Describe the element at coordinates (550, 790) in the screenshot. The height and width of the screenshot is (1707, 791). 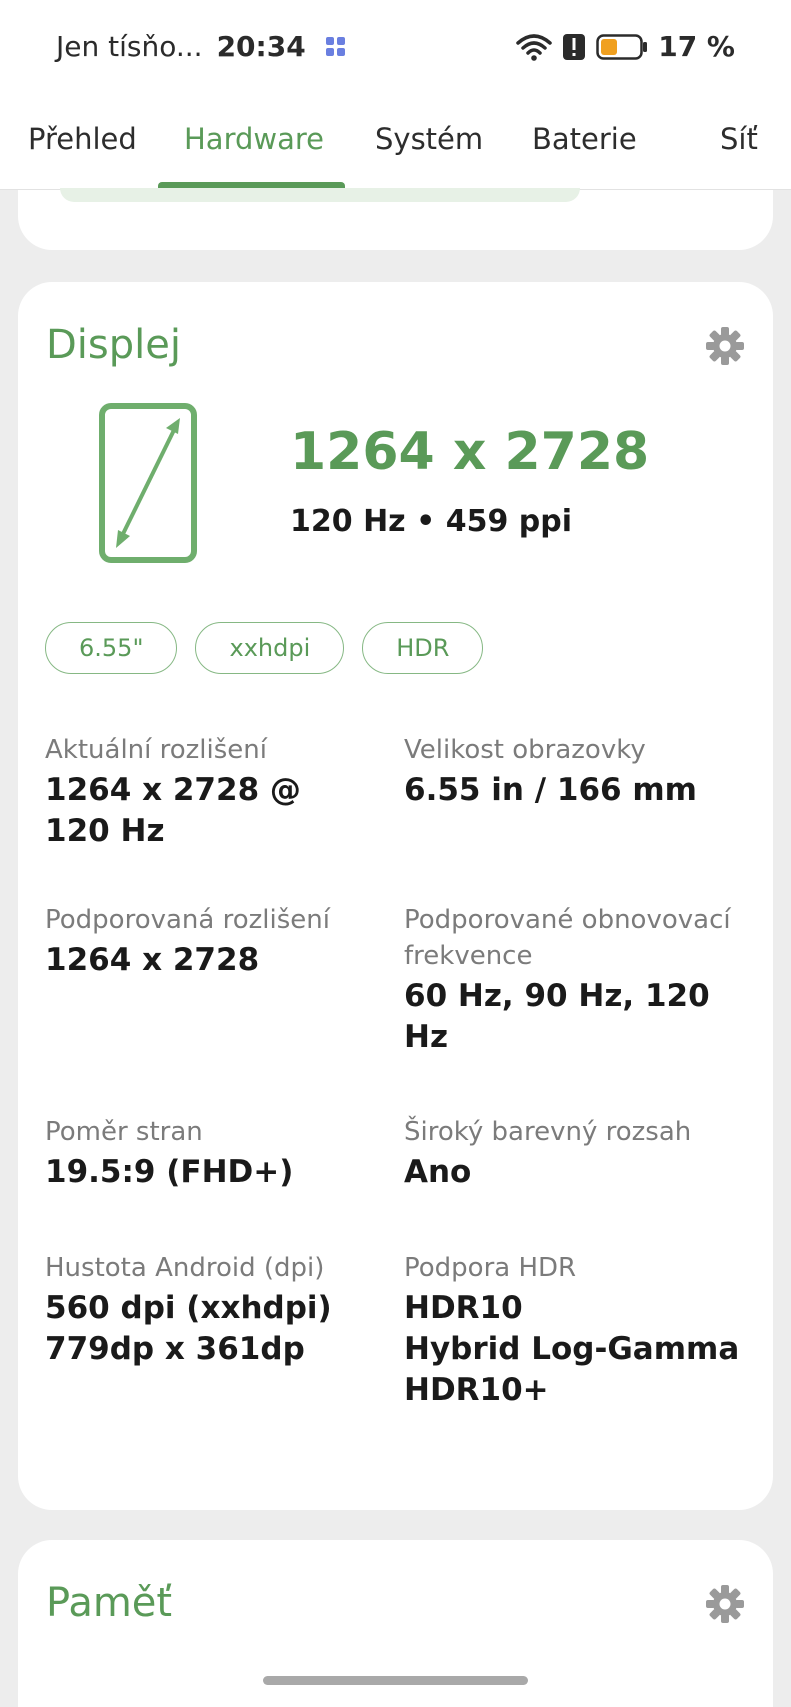
I see `spec-value: 6.55 in / 166 mm` at that location.